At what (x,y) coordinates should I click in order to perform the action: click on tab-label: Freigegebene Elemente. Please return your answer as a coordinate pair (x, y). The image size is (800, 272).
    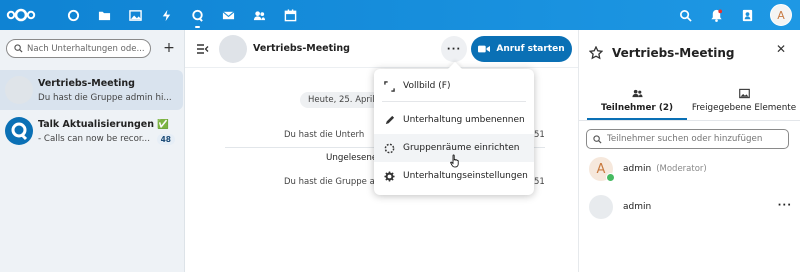
    Looking at the image, I should click on (744, 108).